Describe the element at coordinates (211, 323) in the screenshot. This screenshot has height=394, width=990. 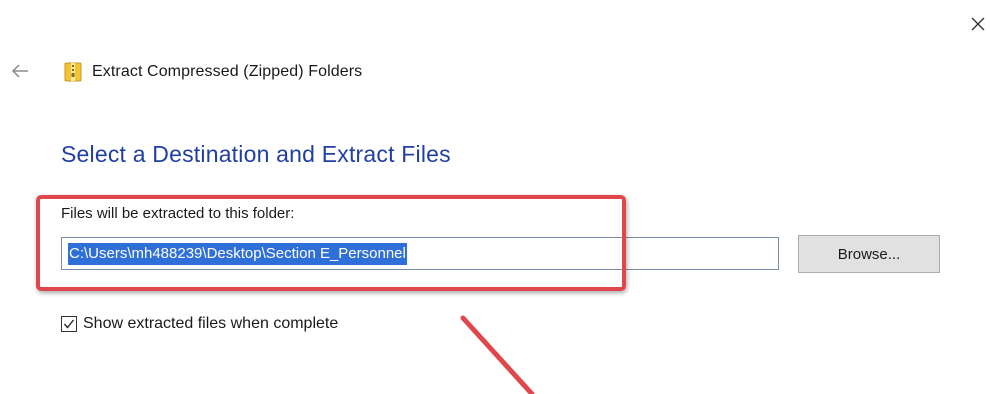
I see `show-files-checkbox-label: Show extracted files when complete` at that location.